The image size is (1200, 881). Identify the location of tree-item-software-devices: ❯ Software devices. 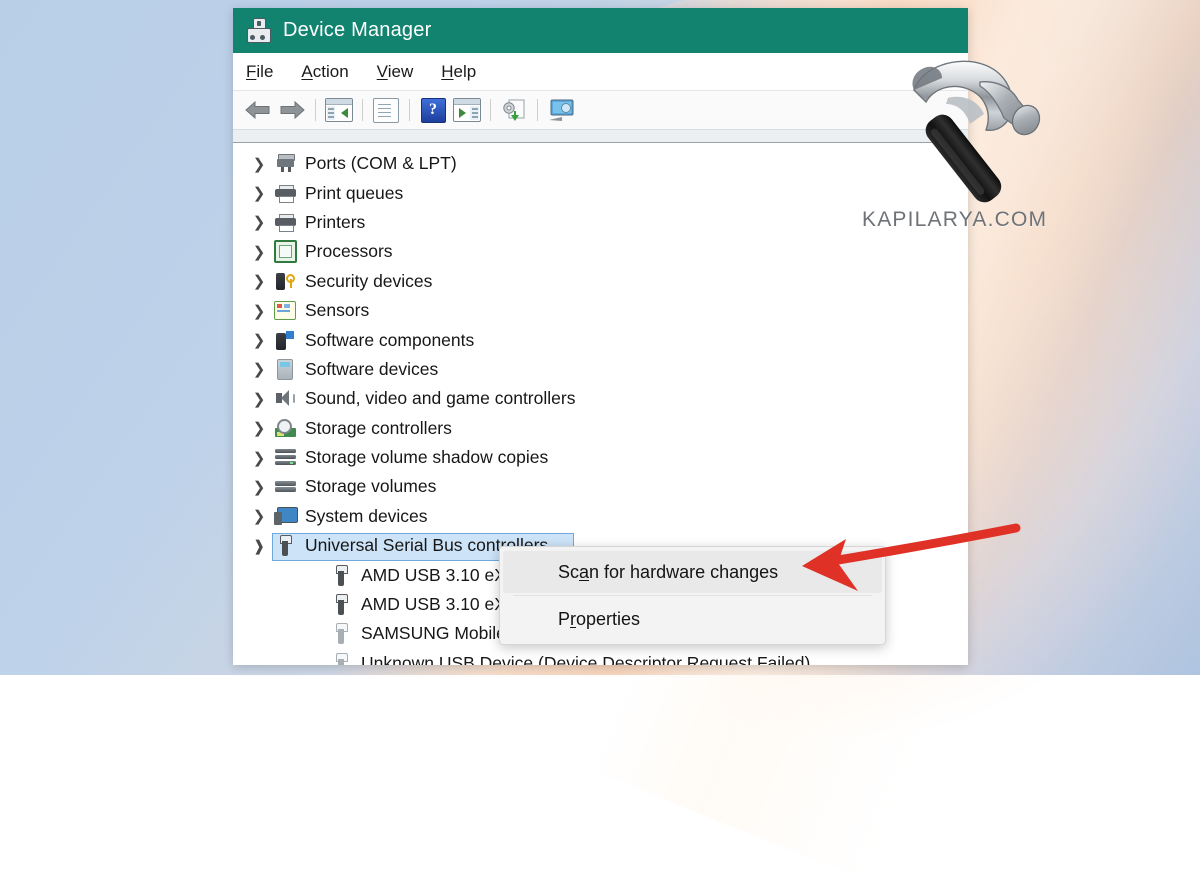
(600, 369).